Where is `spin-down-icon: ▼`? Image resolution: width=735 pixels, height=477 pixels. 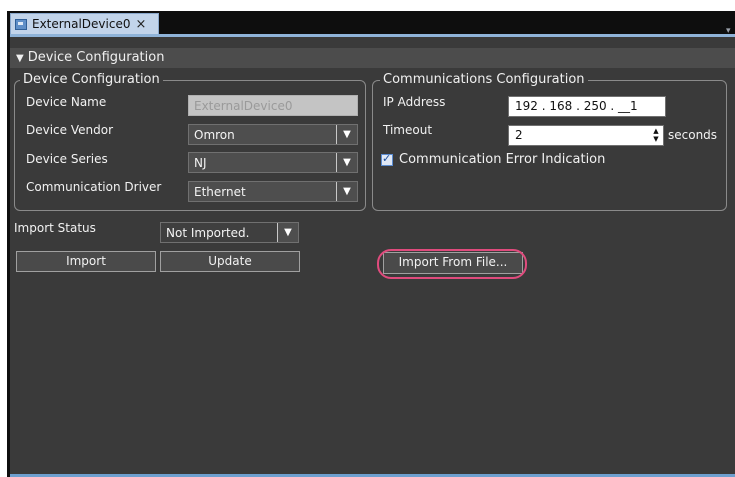
spin-down-icon: ▼ is located at coordinates (656, 139).